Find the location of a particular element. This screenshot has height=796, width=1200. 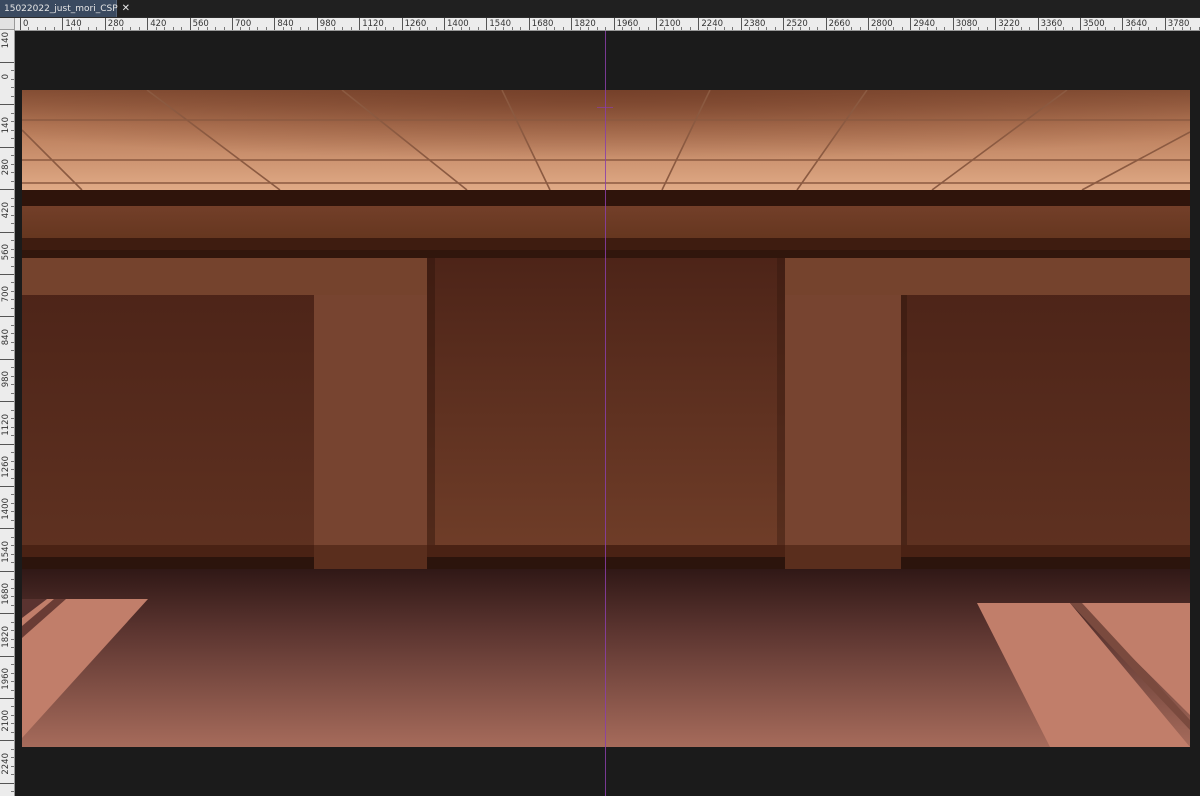

ruler-label: 420 is located at coordinates (6, 209).